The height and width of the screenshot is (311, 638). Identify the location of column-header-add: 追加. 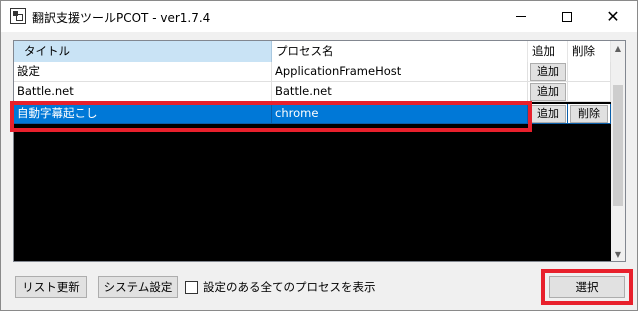
(548, 51).